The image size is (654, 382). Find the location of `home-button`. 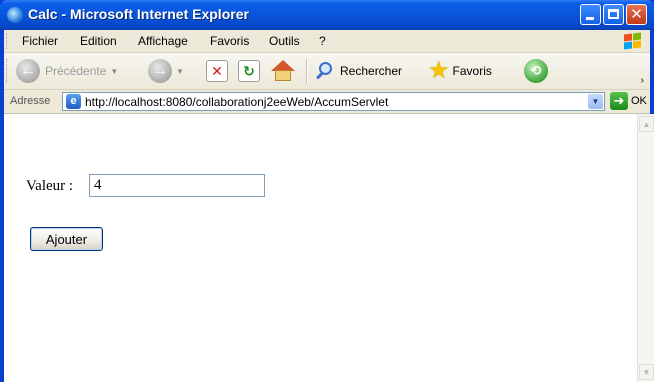

home-button is located at coordinates (283, 71).